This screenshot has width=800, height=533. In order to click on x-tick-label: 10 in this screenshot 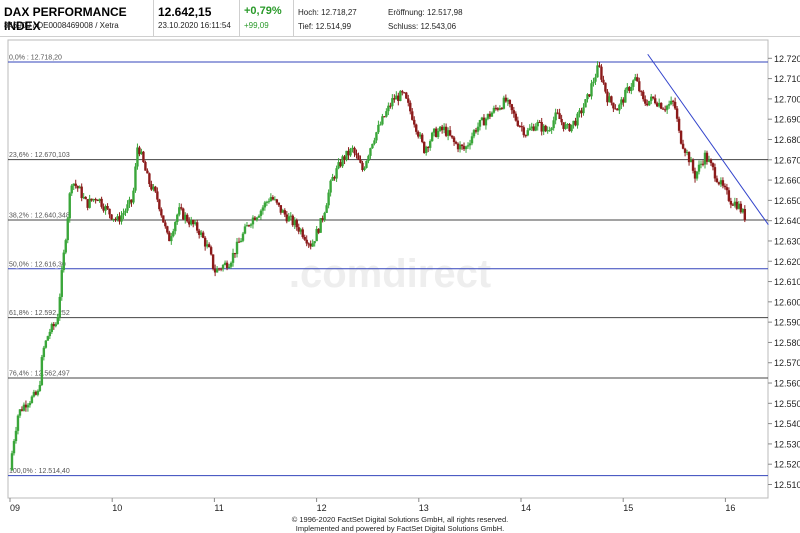, I will do `click(117, 508)`.